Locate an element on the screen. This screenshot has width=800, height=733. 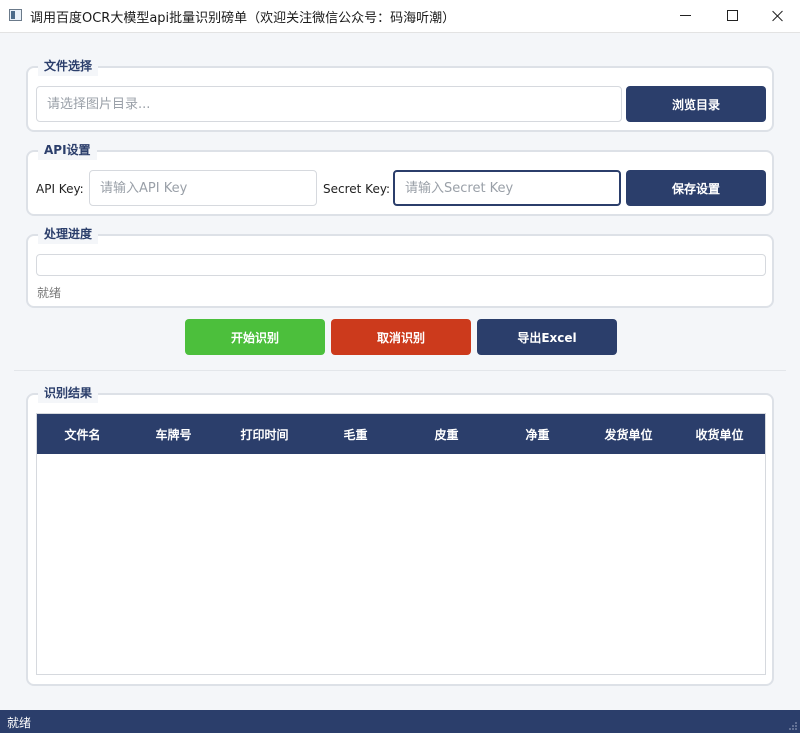
directory-input is located at coordinates (329, 104).